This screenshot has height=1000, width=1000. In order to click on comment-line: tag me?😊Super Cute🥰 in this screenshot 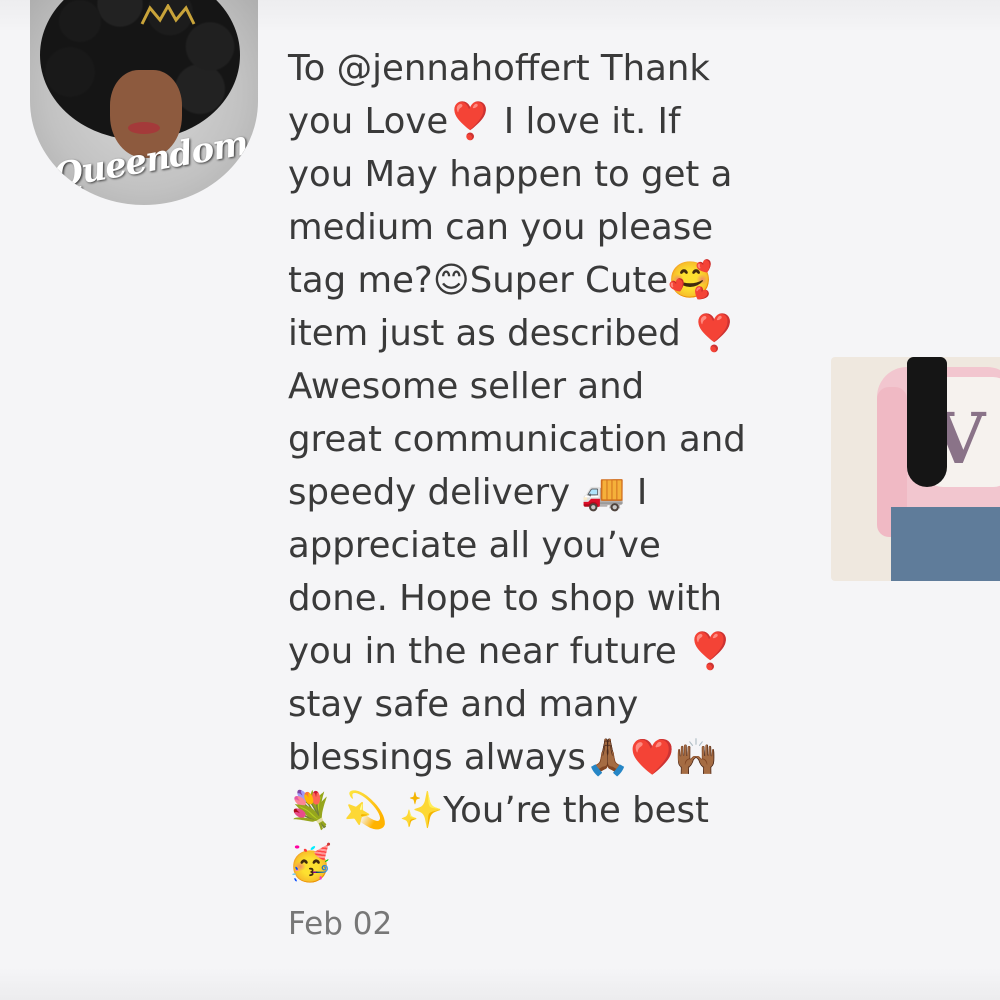, I will do `click(500, 280)`.